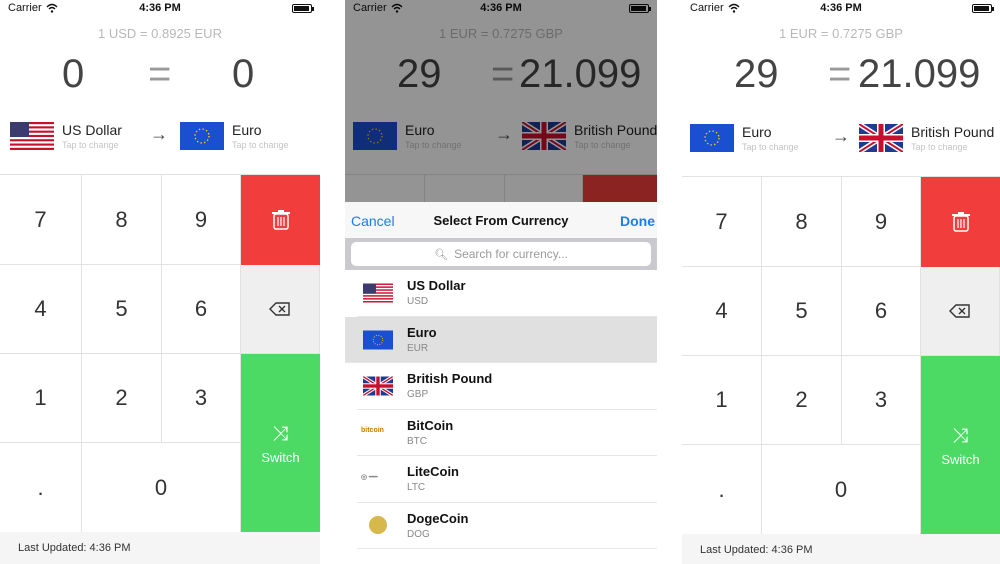  Describe the element at coordinates (92, 130) in the screenshot. I see `from-currency-name: US Dollar` at that location.